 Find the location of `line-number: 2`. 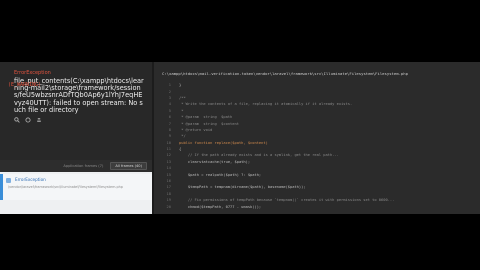

line-number: 2 is located at coordinates (169, 91).